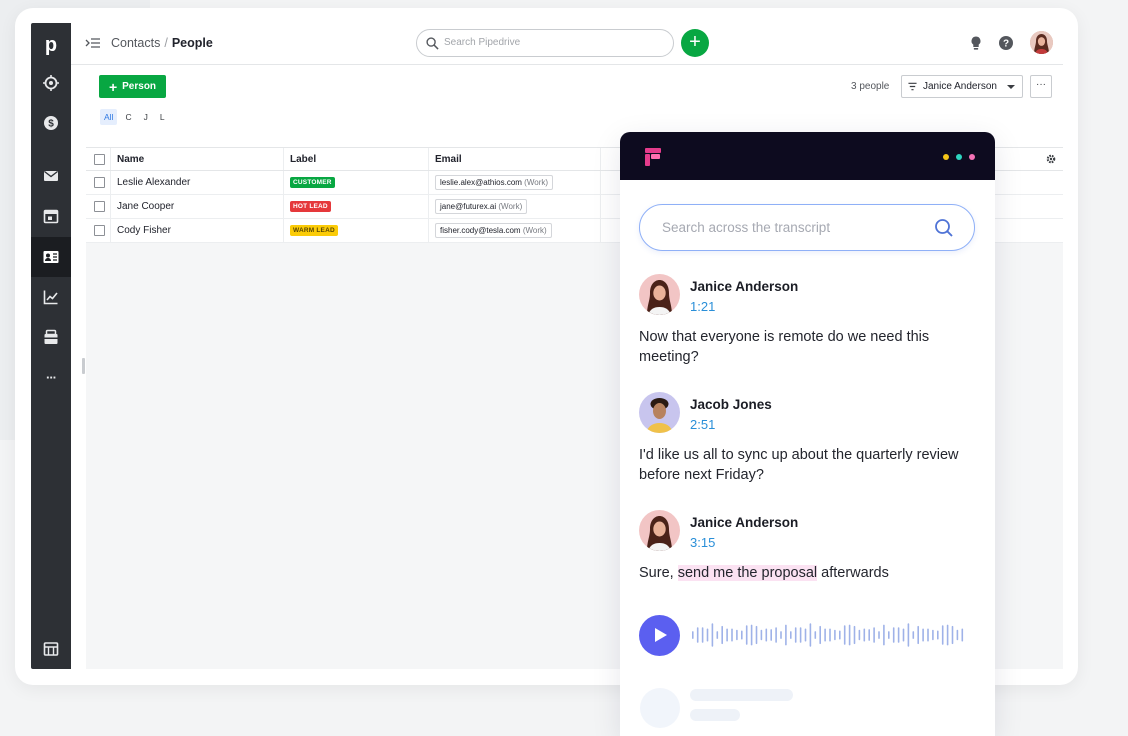 The width and height of the screenshot is (1128, 736). Describe the element at coordinates (959, 157) in the screenshot. I see `status-dot-teal` at that location.